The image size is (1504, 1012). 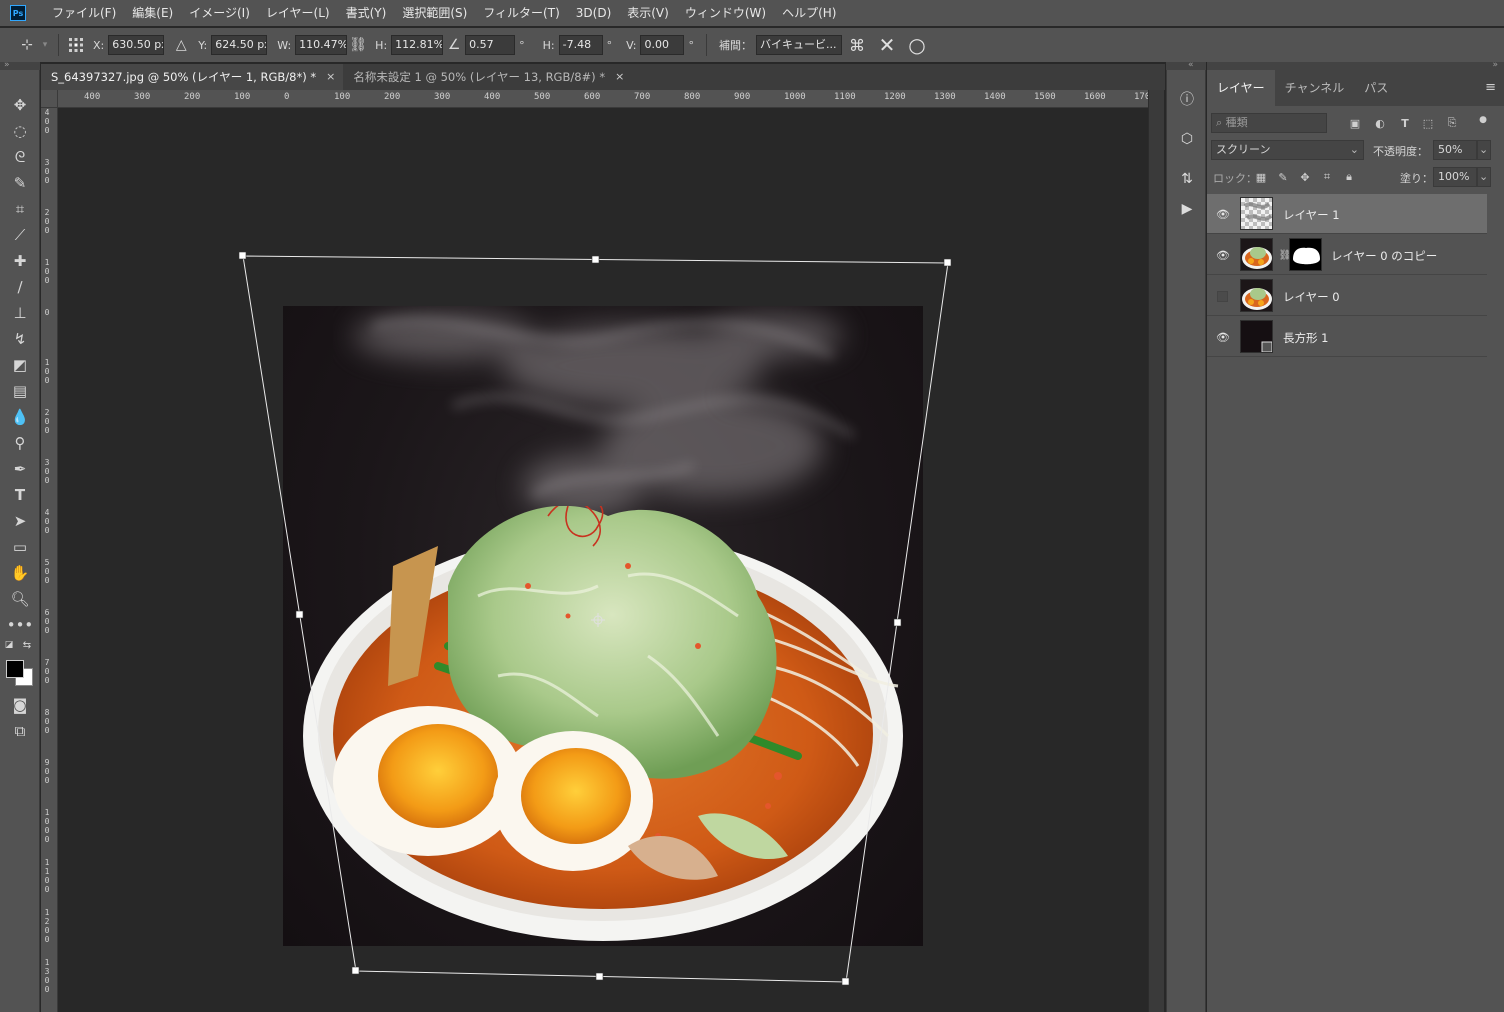 I want to click on horizontal-skew-field: -7.48, so click(x=580, y=45).